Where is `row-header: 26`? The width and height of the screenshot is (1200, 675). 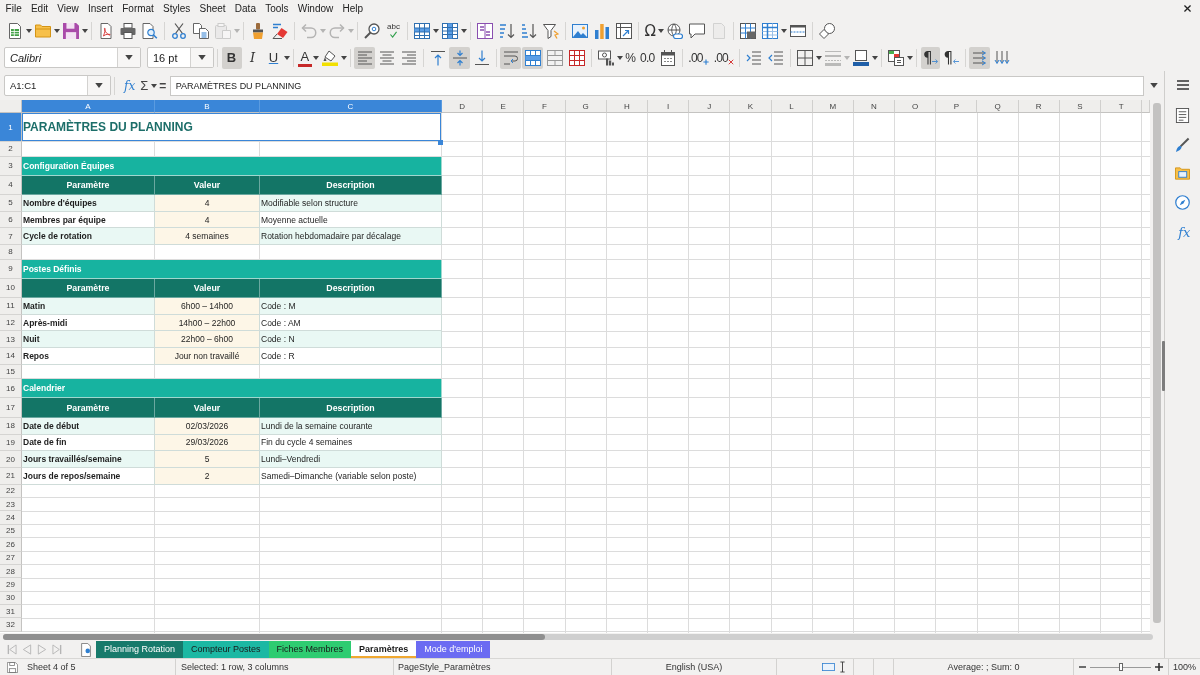
row-header: 26 is located at coordinates (11, 545).